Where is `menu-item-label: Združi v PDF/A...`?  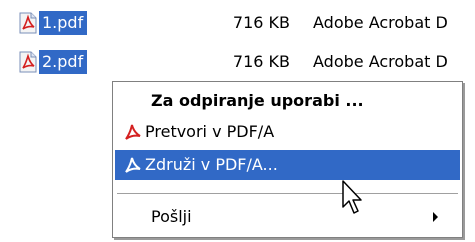
menu-item-label: Združi v PDF/A... is located at coordinates (211, 164).